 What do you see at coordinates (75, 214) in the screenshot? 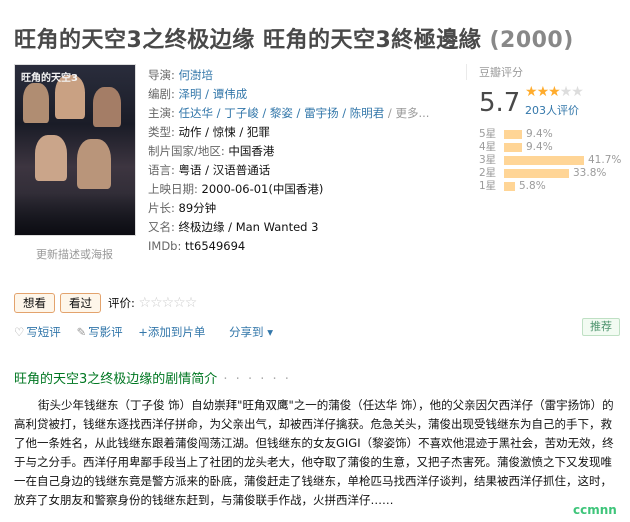
I see `poster-shade` at bounding box center [75, 214].